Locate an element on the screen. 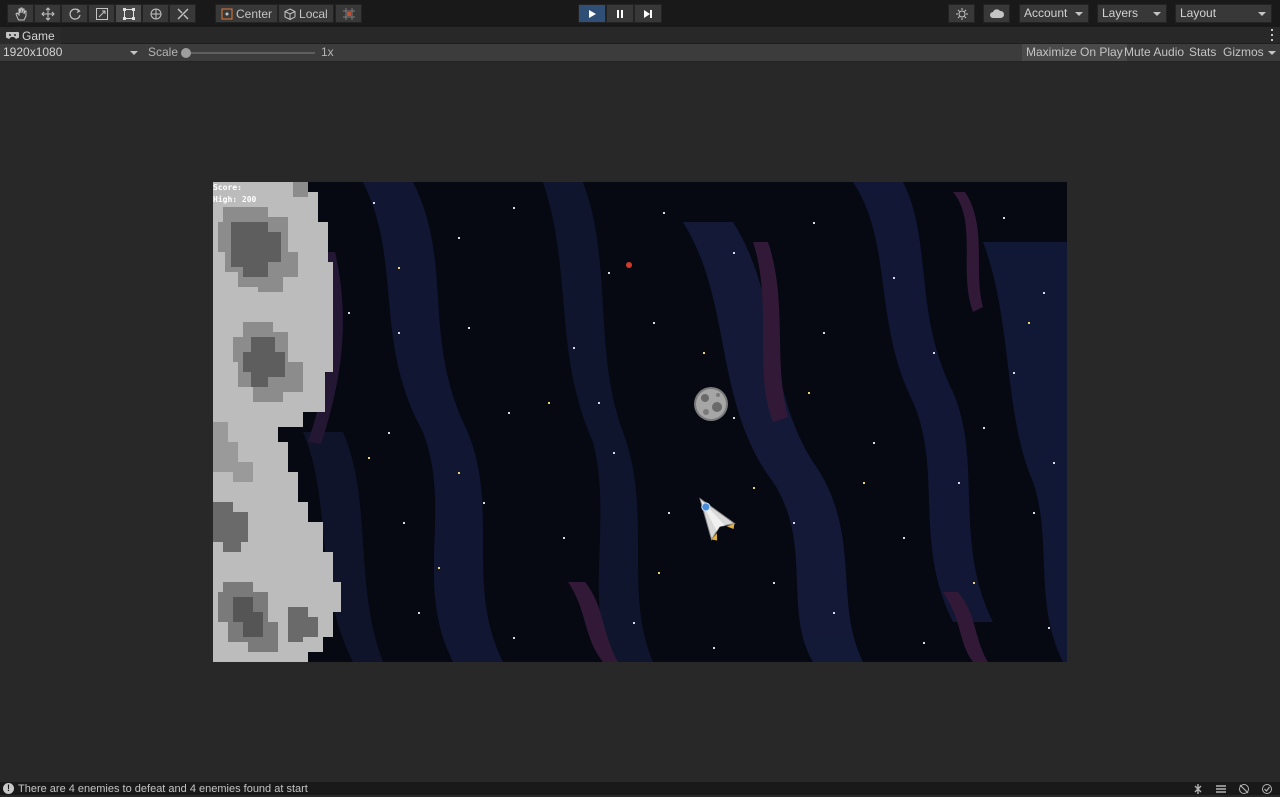  layers-dropdown: Layers is located at coordinates (1132, 13).